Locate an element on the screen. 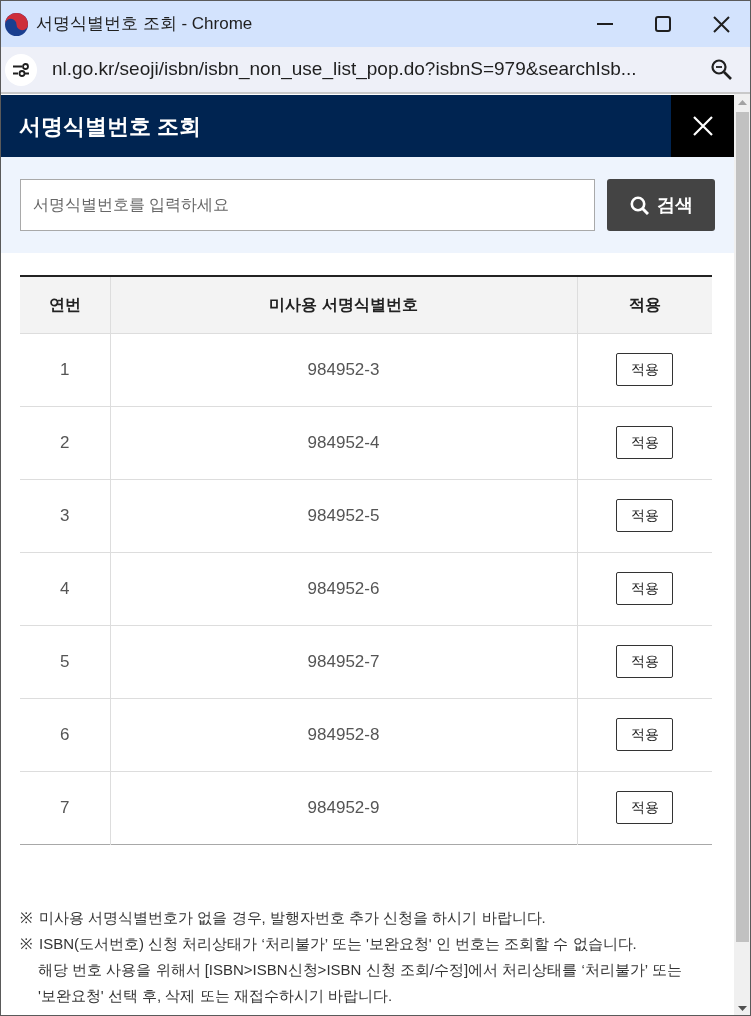  table-cell: 6 is located at coordinates (65, 734).